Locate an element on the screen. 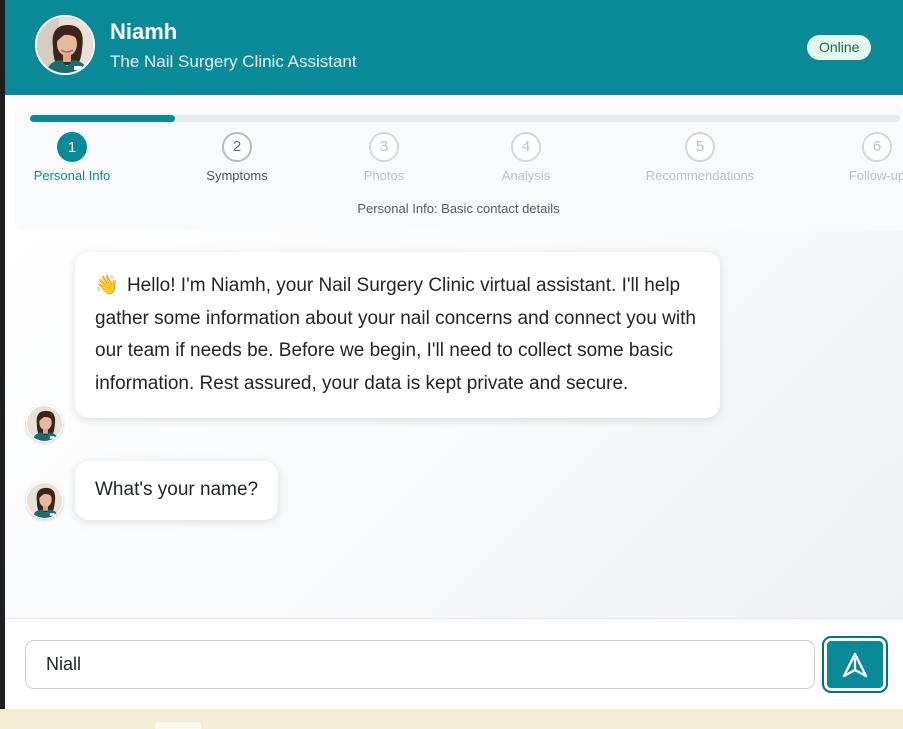 This screenshot has height=729, width=903. step-analysis: 4 Analysis is located at coordinates (526, 157).